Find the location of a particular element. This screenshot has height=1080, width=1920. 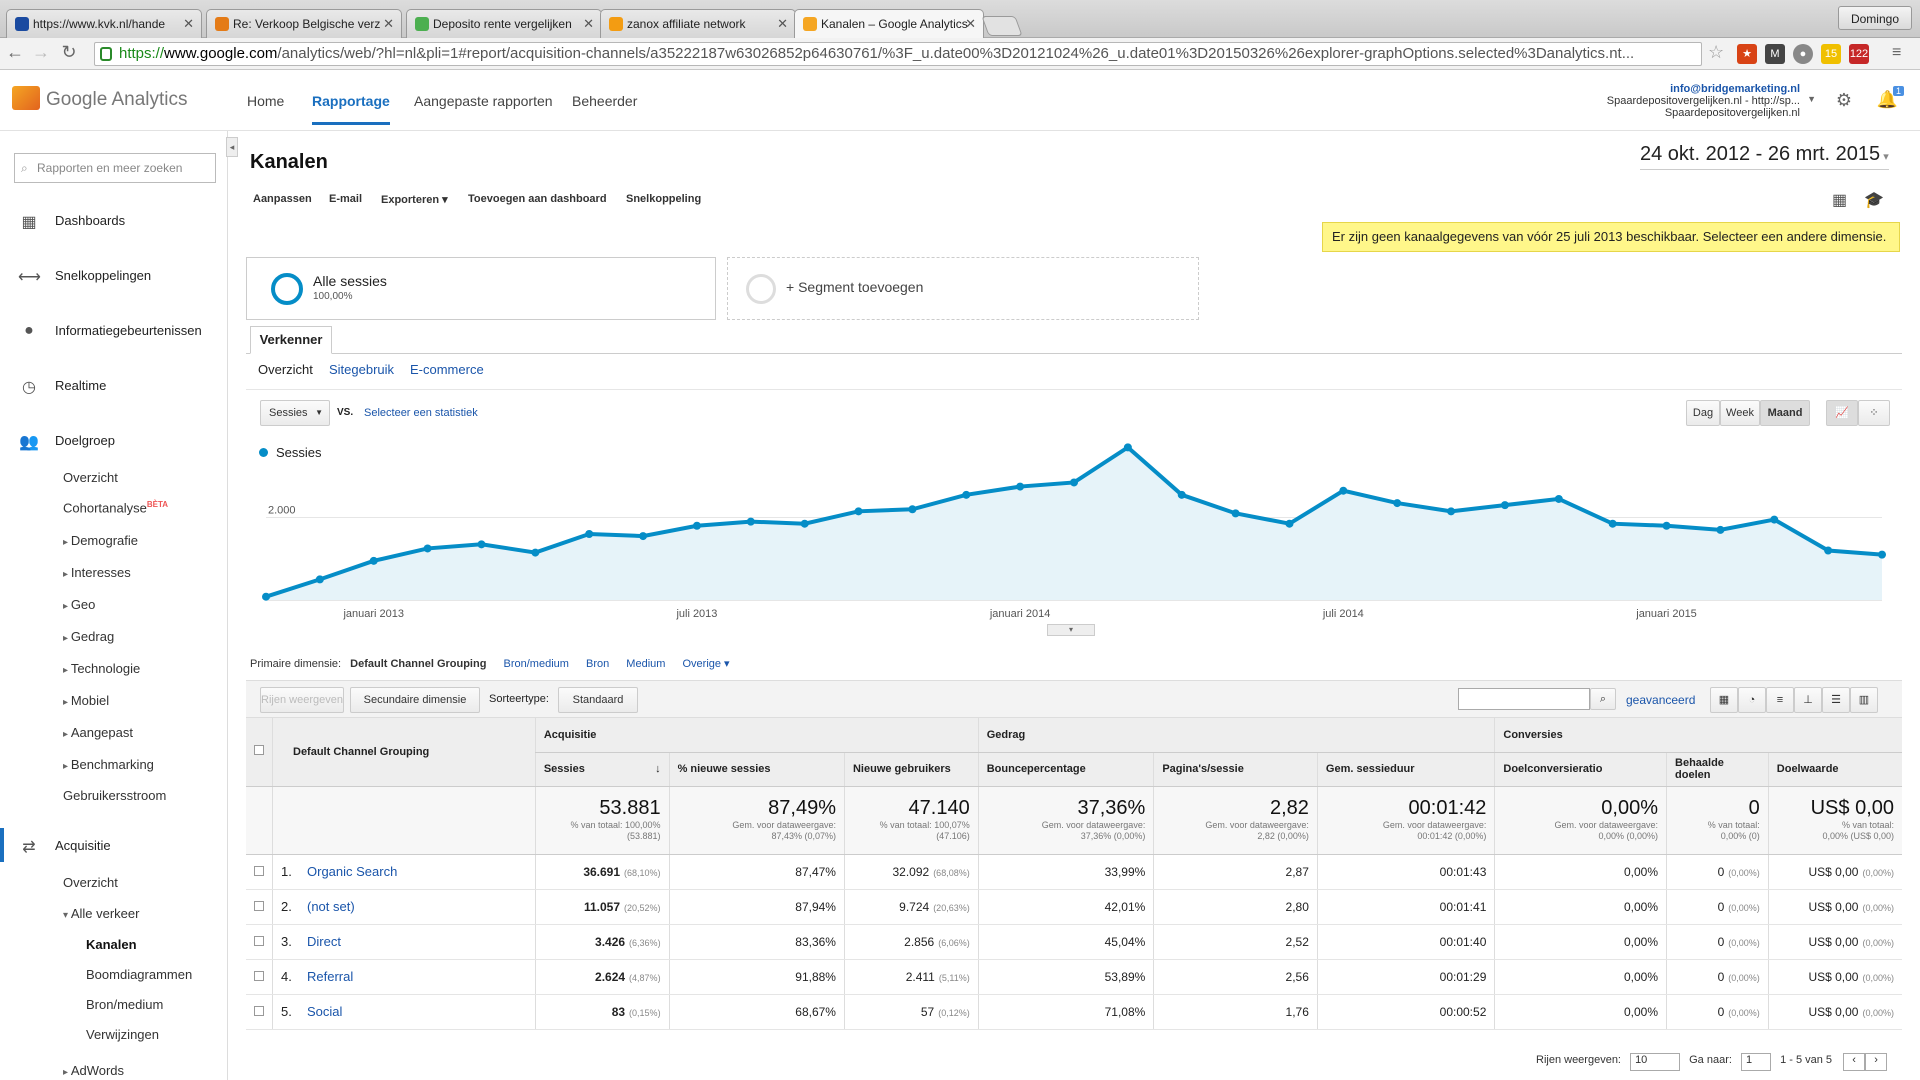

sidebar-sub-cohortanalyse: CohortanalyseBÈTA is located at coordinates (115, 507).